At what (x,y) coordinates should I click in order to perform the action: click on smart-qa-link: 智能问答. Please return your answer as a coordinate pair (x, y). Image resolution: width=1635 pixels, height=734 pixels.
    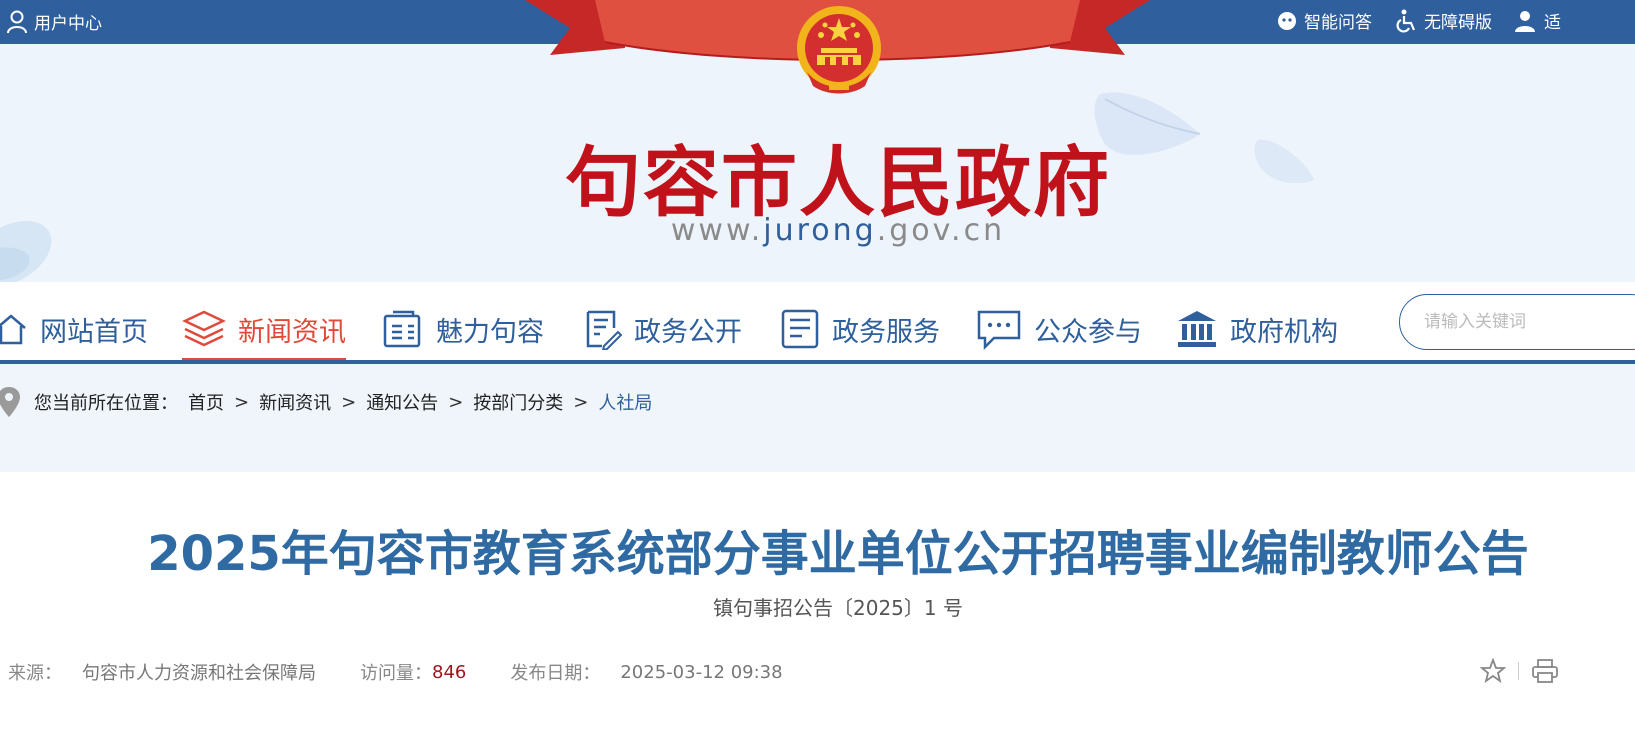
    Looking at the image, I should click on (1324, 20).